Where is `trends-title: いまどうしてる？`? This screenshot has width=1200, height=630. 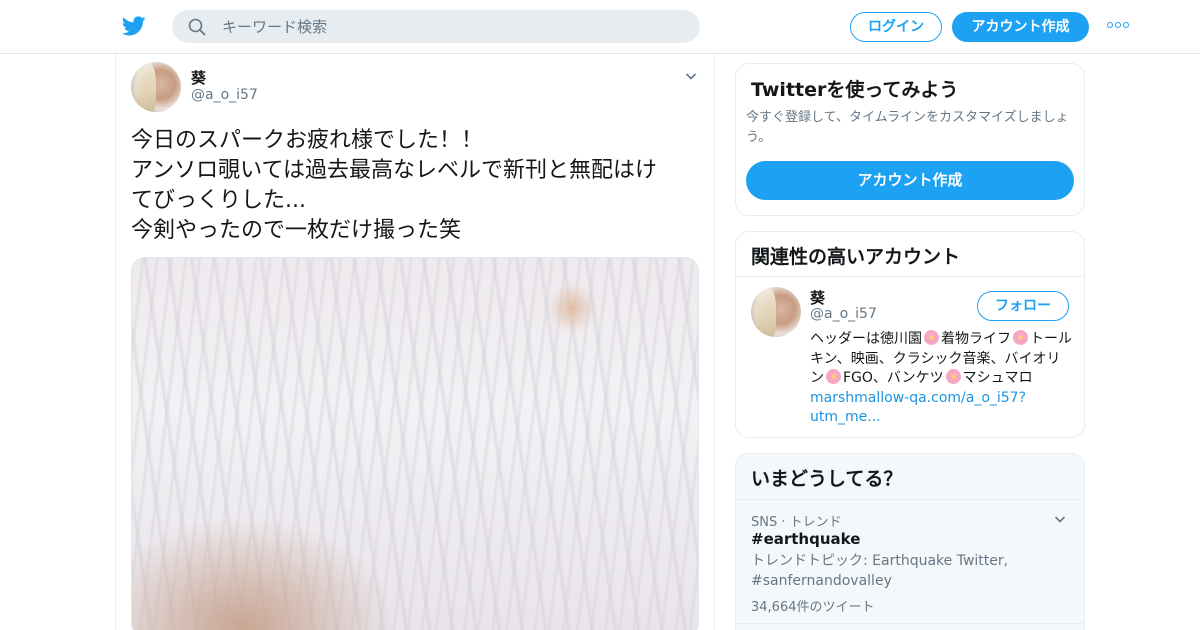
trends-title: いまどうしてる？ is located at coordinates (827, 479).